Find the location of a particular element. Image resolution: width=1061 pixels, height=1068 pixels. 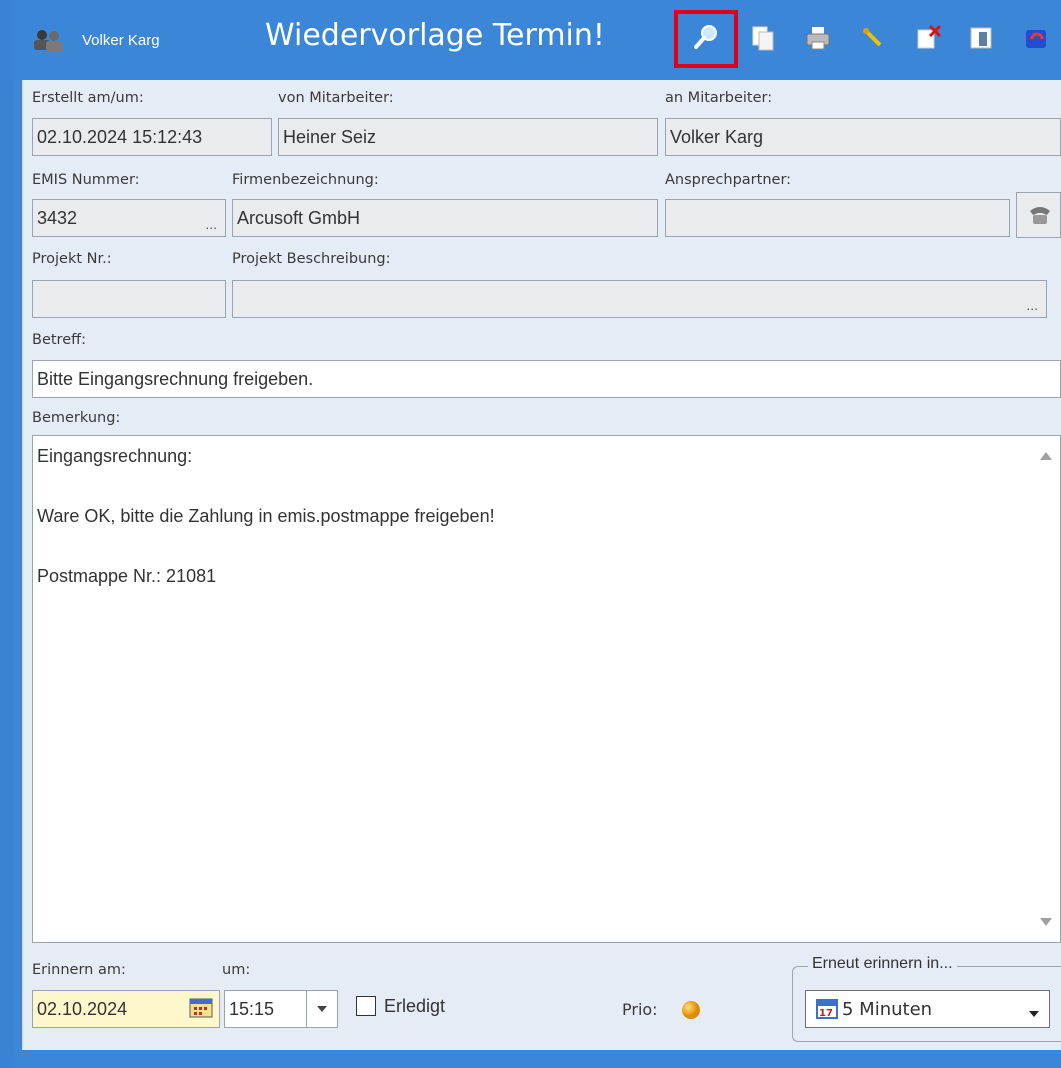

copy-button is located at coordinates (763, 40).